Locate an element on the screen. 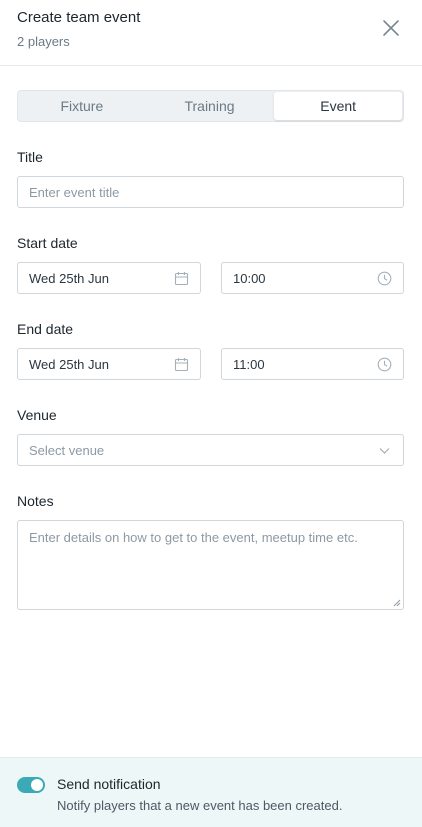 The width and height of the screenshot is (422, 827). venue-placeholder: Select venue is located at coordinates (67, 450).